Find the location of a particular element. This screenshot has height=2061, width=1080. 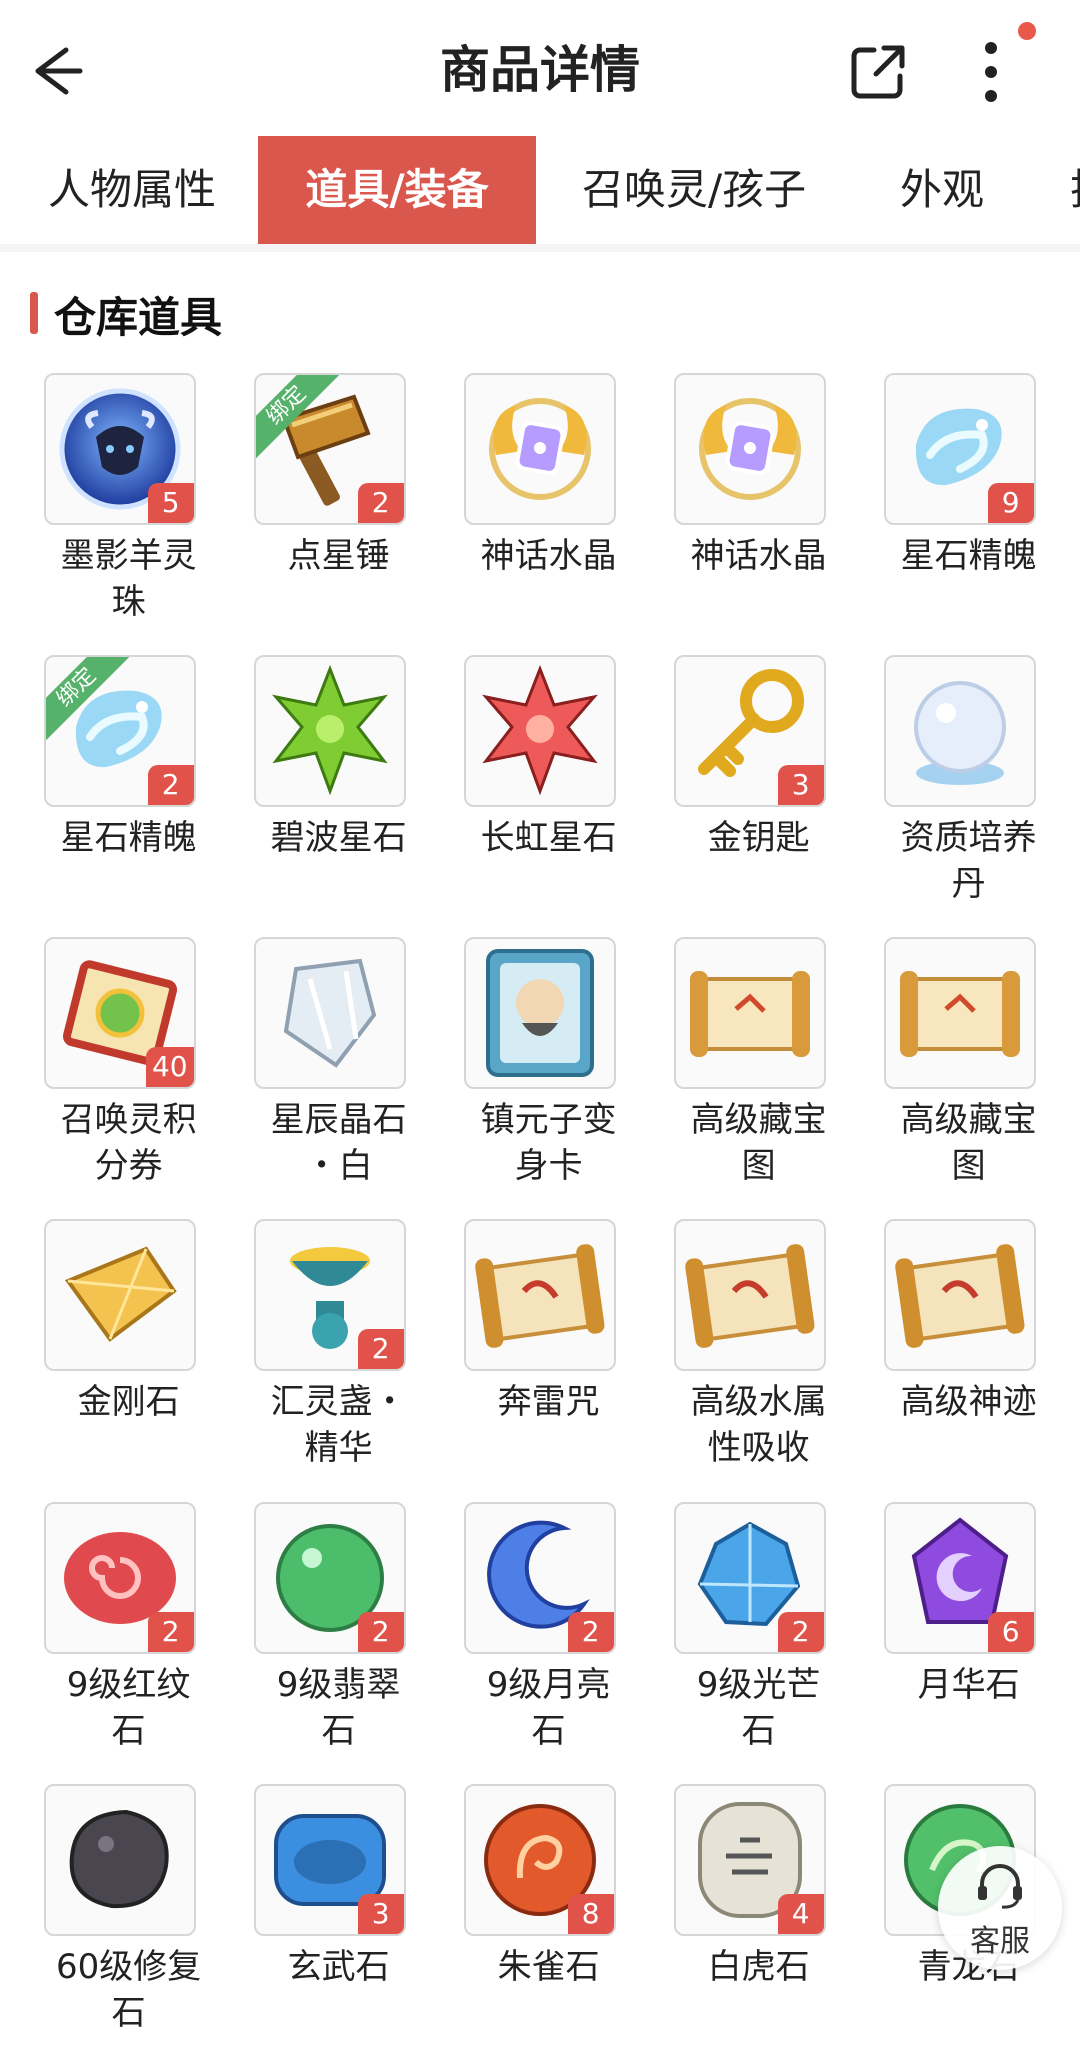

item-name: 奔雷咒 is located at coordinates (548, 1402).